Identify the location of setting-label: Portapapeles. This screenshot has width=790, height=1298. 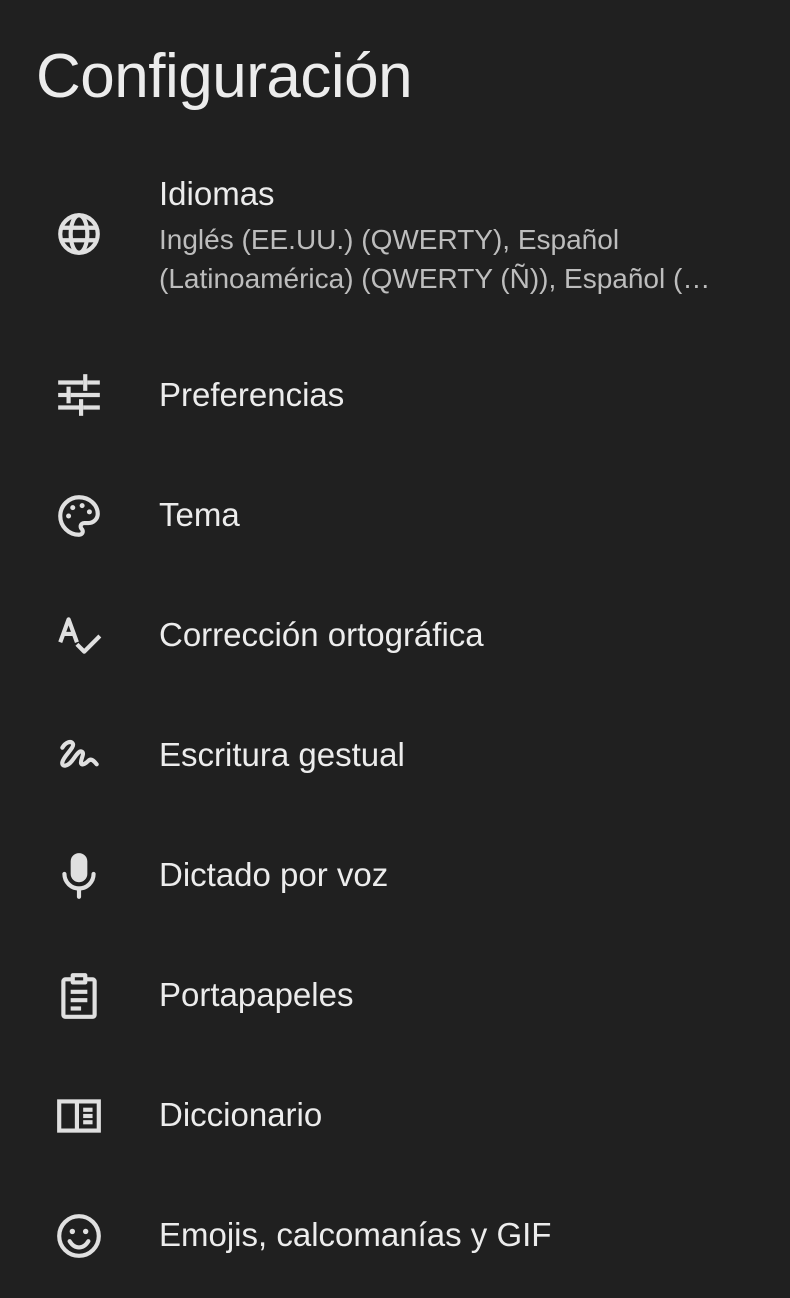
(256, 994).